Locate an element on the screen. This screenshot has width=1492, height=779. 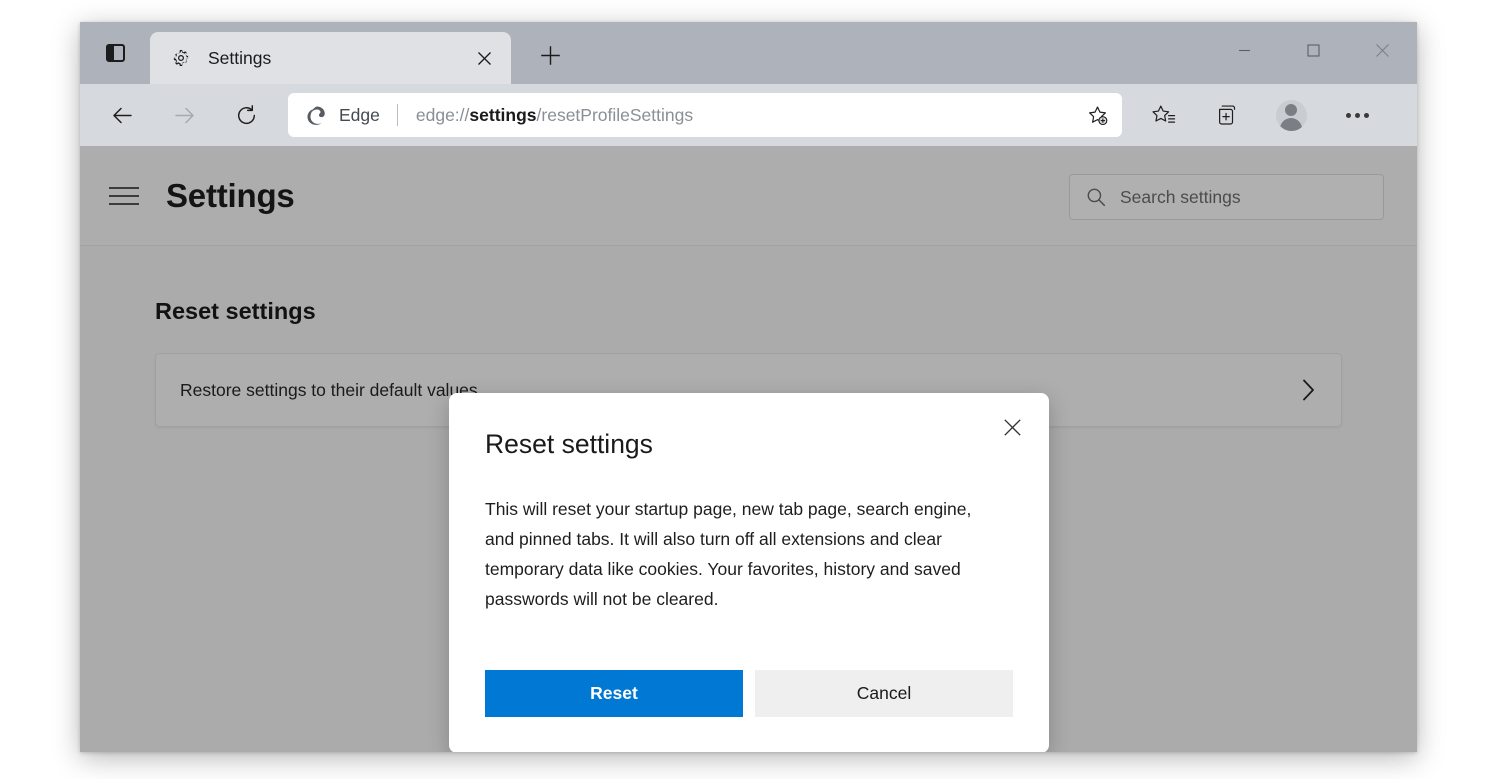
ellipsis-icon is located at coordinates (1357, 115).